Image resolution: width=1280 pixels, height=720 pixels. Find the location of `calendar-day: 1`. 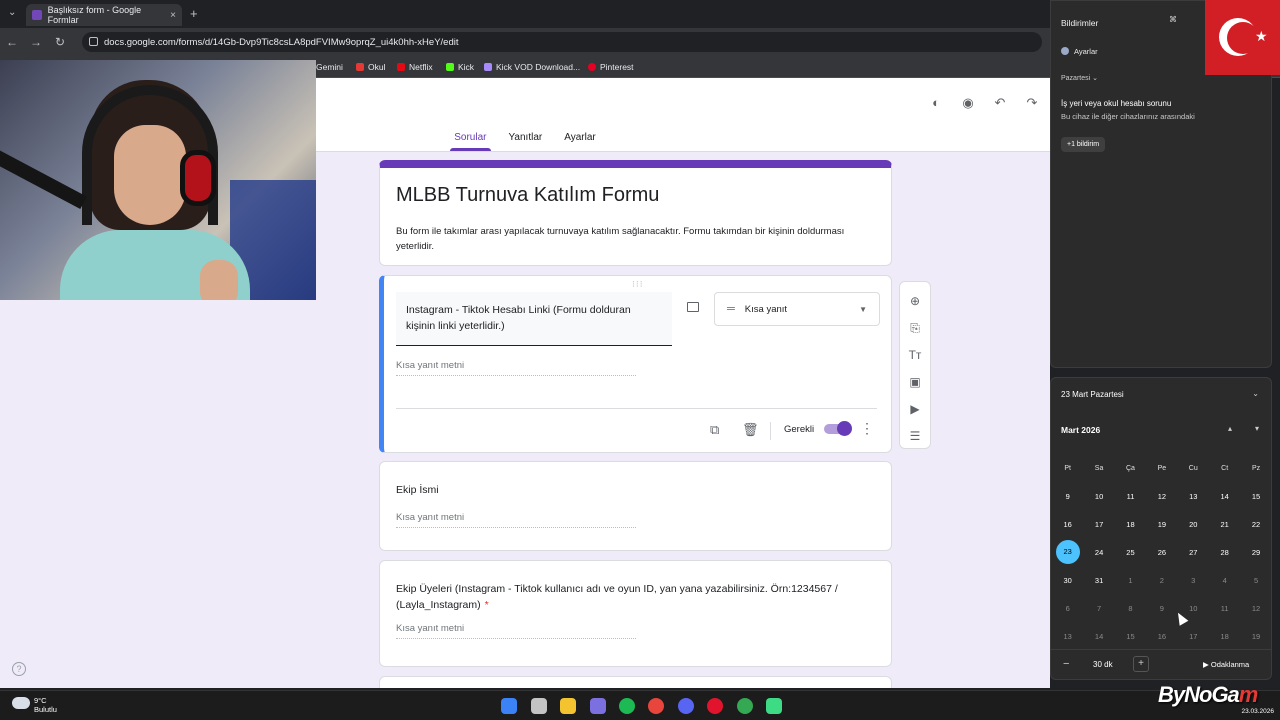

calendar-day: 1 is located at coordinates (1130, 580).